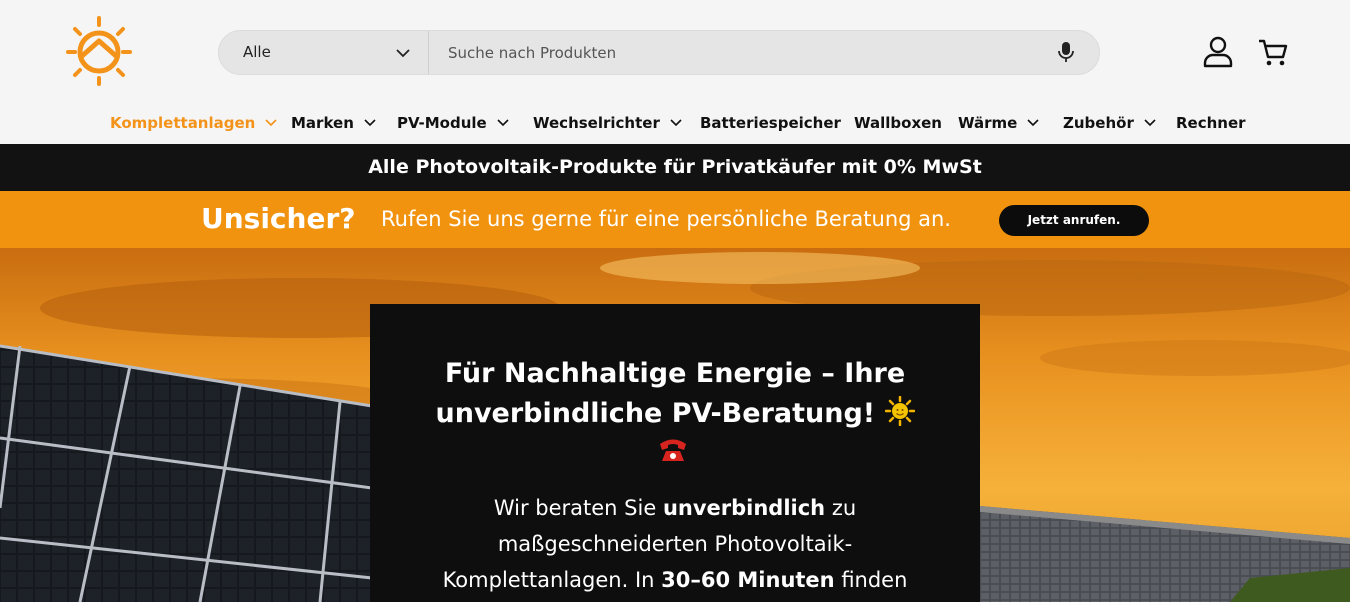  Describe the element at coordinates (675, 373) in the screenshot. I see `title-line-1: Für Nachhaltige Energie – Ihre` at that location.